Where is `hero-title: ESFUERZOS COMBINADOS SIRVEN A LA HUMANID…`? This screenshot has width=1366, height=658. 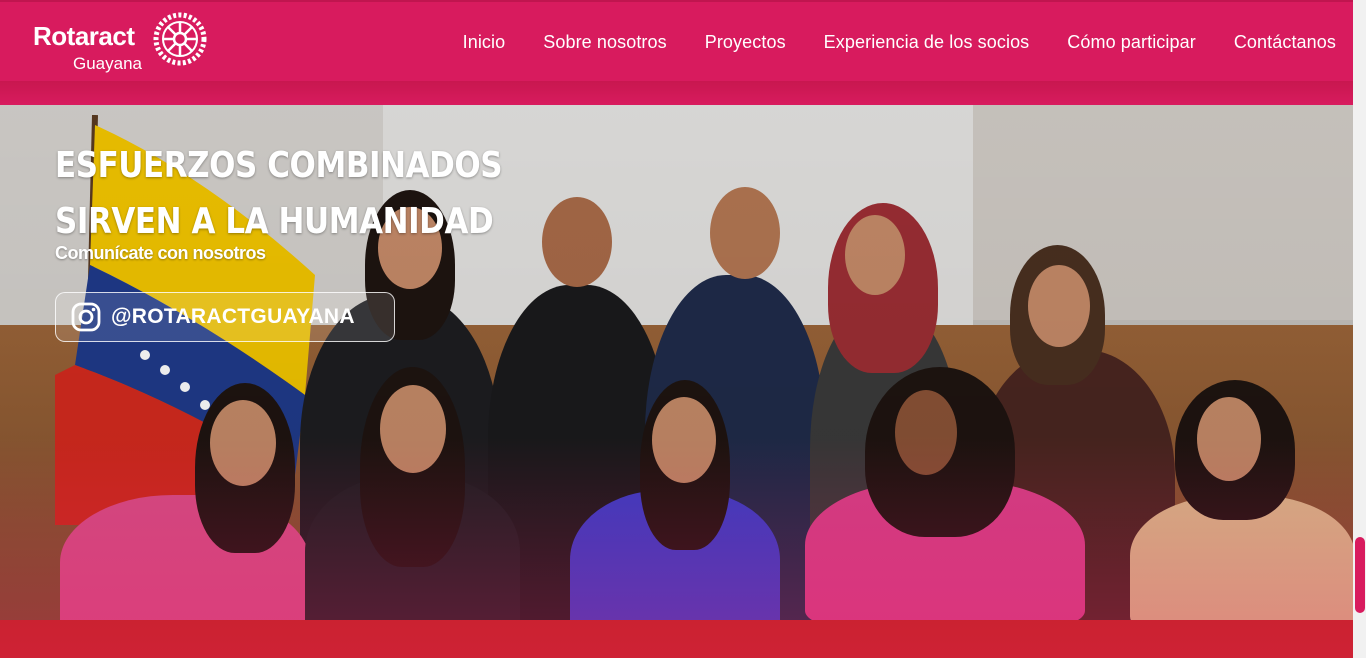 hero-title: ESFUERZOS COMBINADOS SIRVEN A LA HUMANID… is located at coordinates (279, 194).